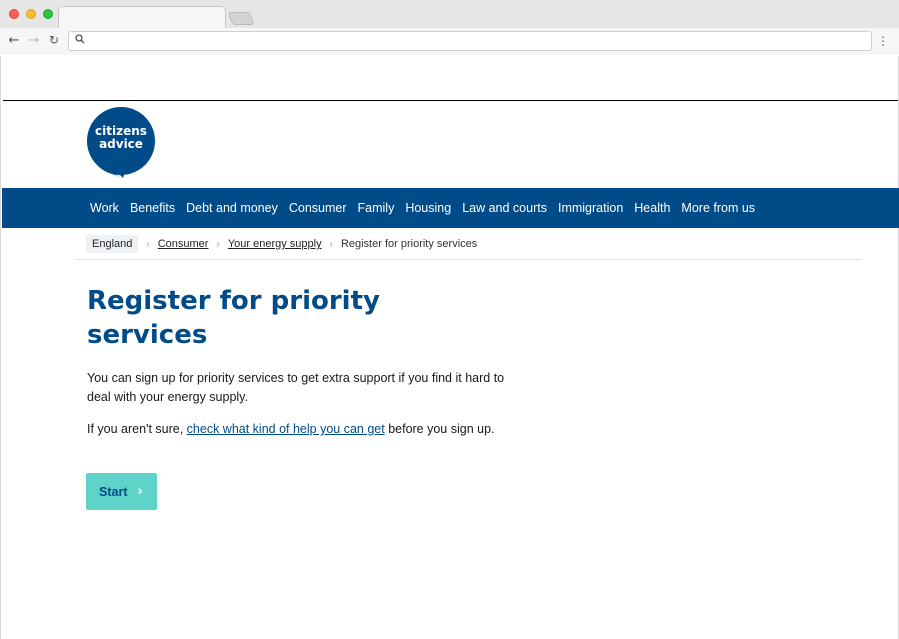 This screenshot has width=899, height=639. Describe the element at coordinates (286, 429) in the screenshot. I see `check-help-link: check what kind of help you can get` at that location.